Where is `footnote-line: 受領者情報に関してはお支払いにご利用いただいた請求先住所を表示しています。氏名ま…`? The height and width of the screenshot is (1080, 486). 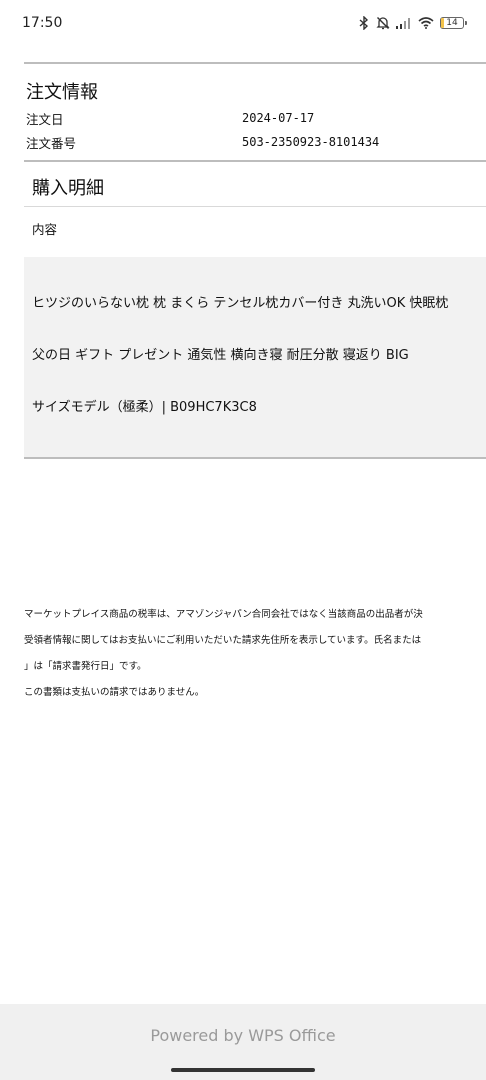 footnote-line: 受領者情報に関してはお支払いにご利用いただいた請求先住所を表示しています。氏名ま… is located at coordinates (223, 640).